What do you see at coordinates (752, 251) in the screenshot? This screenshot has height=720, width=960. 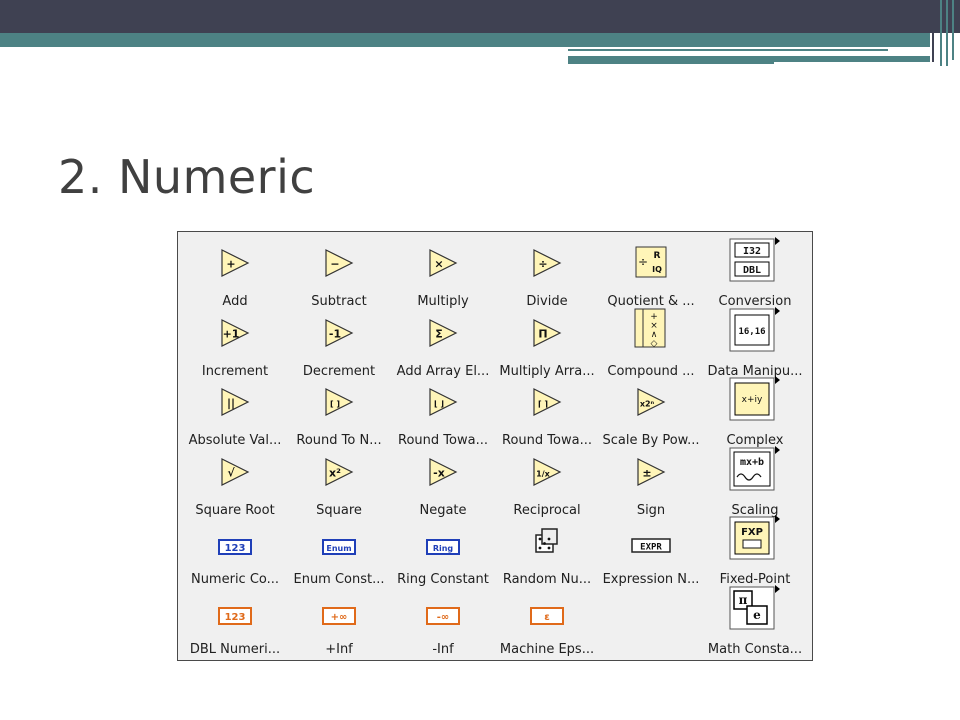 I see `svg-text: I32` at bounding box center [752, 251].